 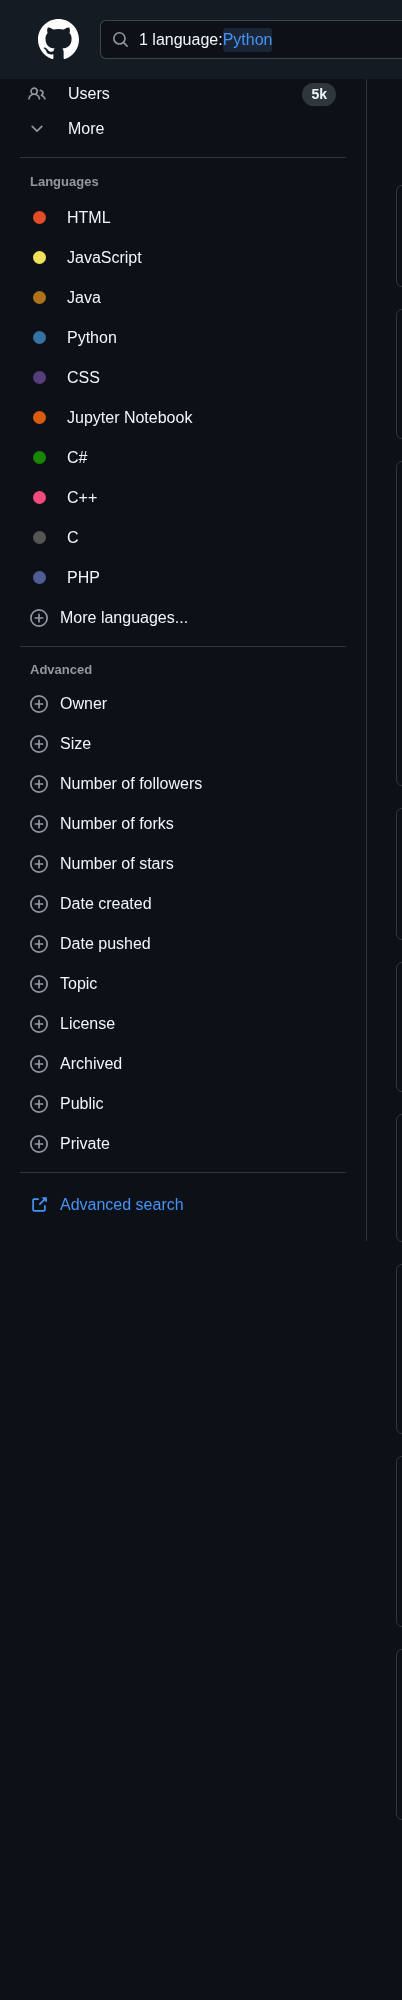 What do you see at coordinates (183, 94) in the screenshot?
I see `filter-item: Users 5k` at bounding box center [183, 94].